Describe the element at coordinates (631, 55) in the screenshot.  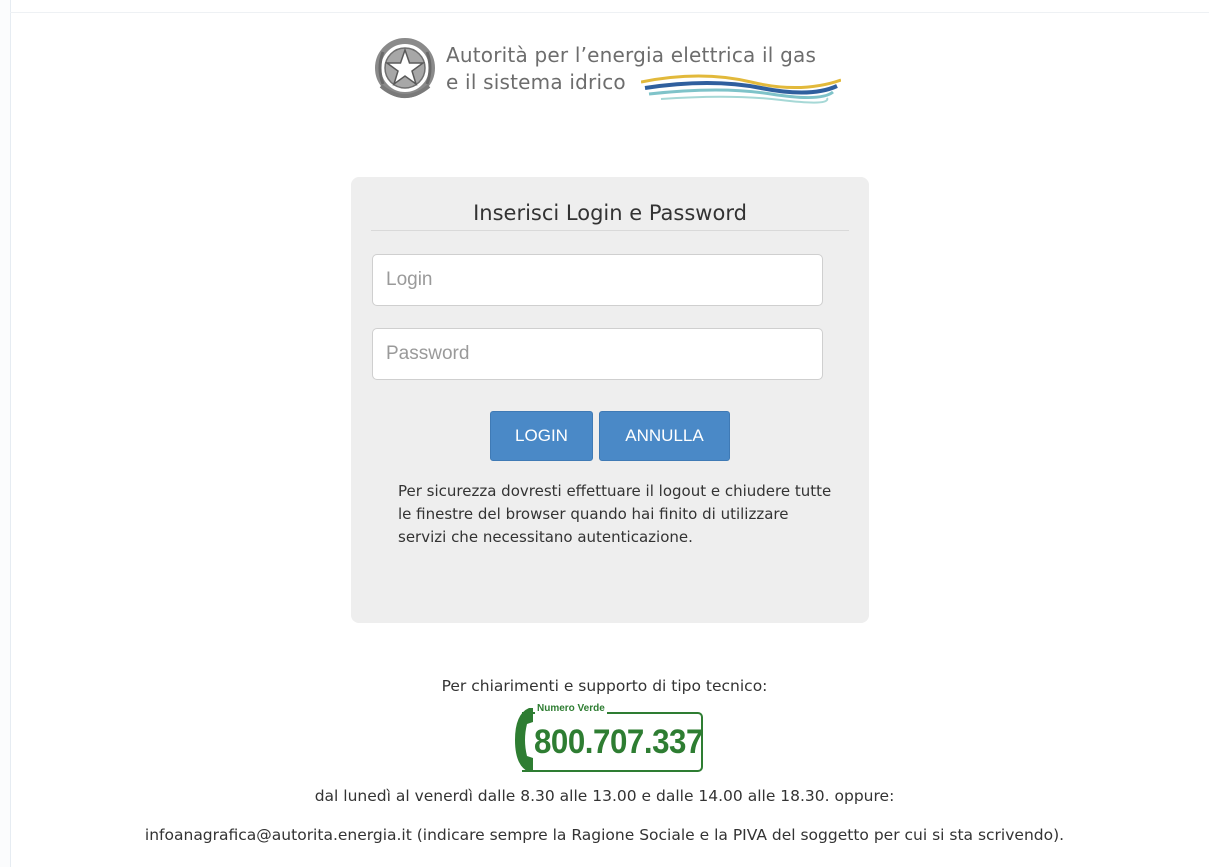
I see `organization-name-line1: Autorità per l’energia elettrica il gas` at that location.